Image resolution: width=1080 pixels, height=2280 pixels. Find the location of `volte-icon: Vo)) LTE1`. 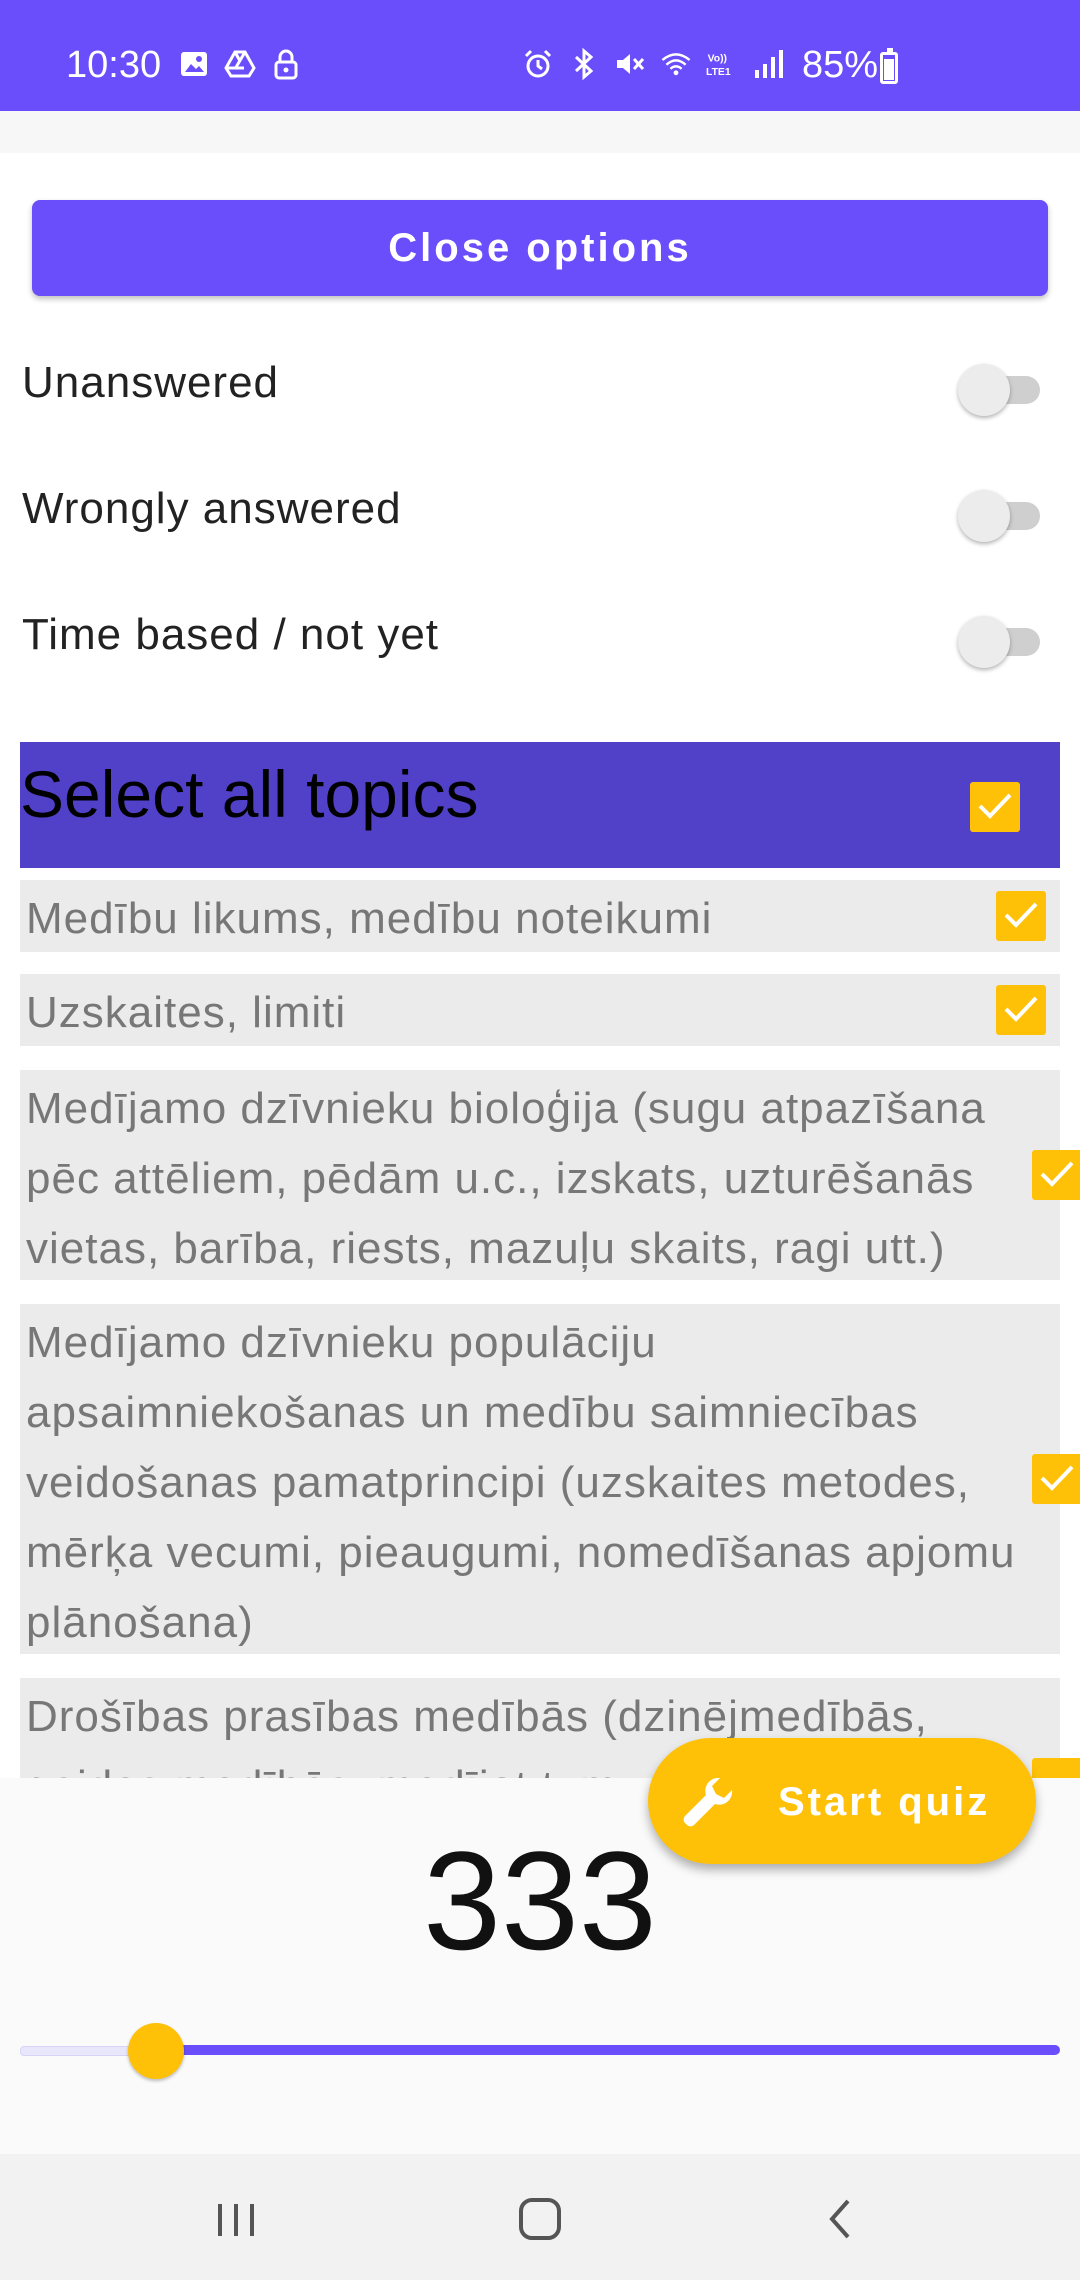

volte-icon: Vo)) LTE1 is located at coordinates (722, 64).